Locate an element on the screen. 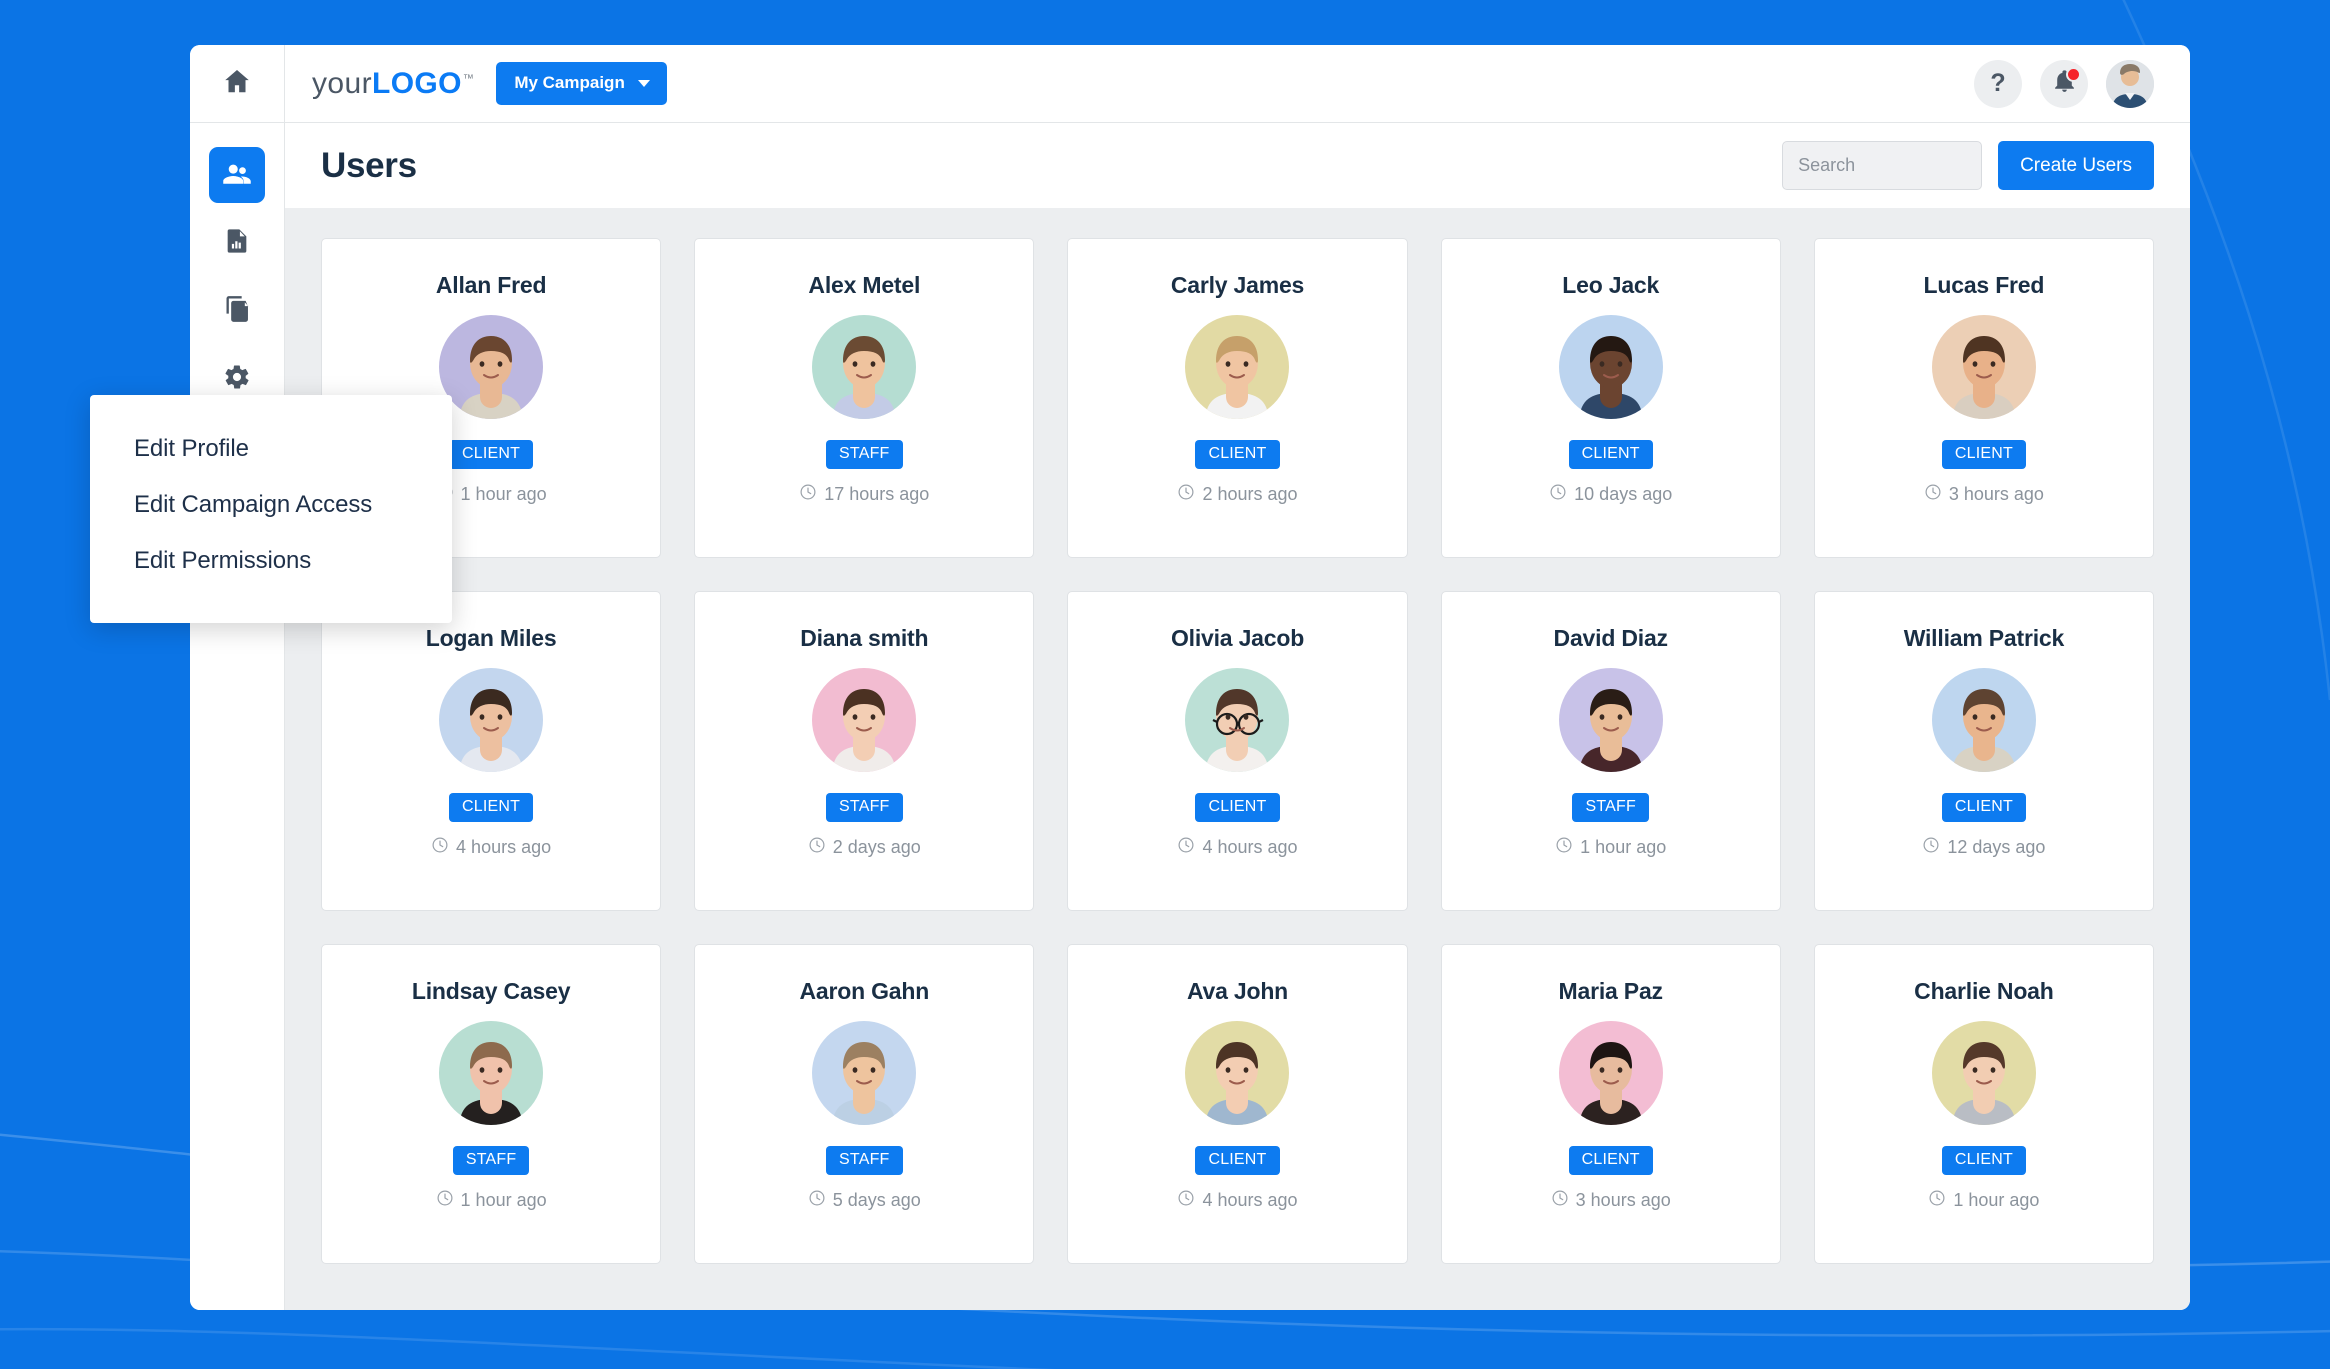 The image size is (2330, 1369). user-name: Lucas Fred is located at coordinates (1984, 285).